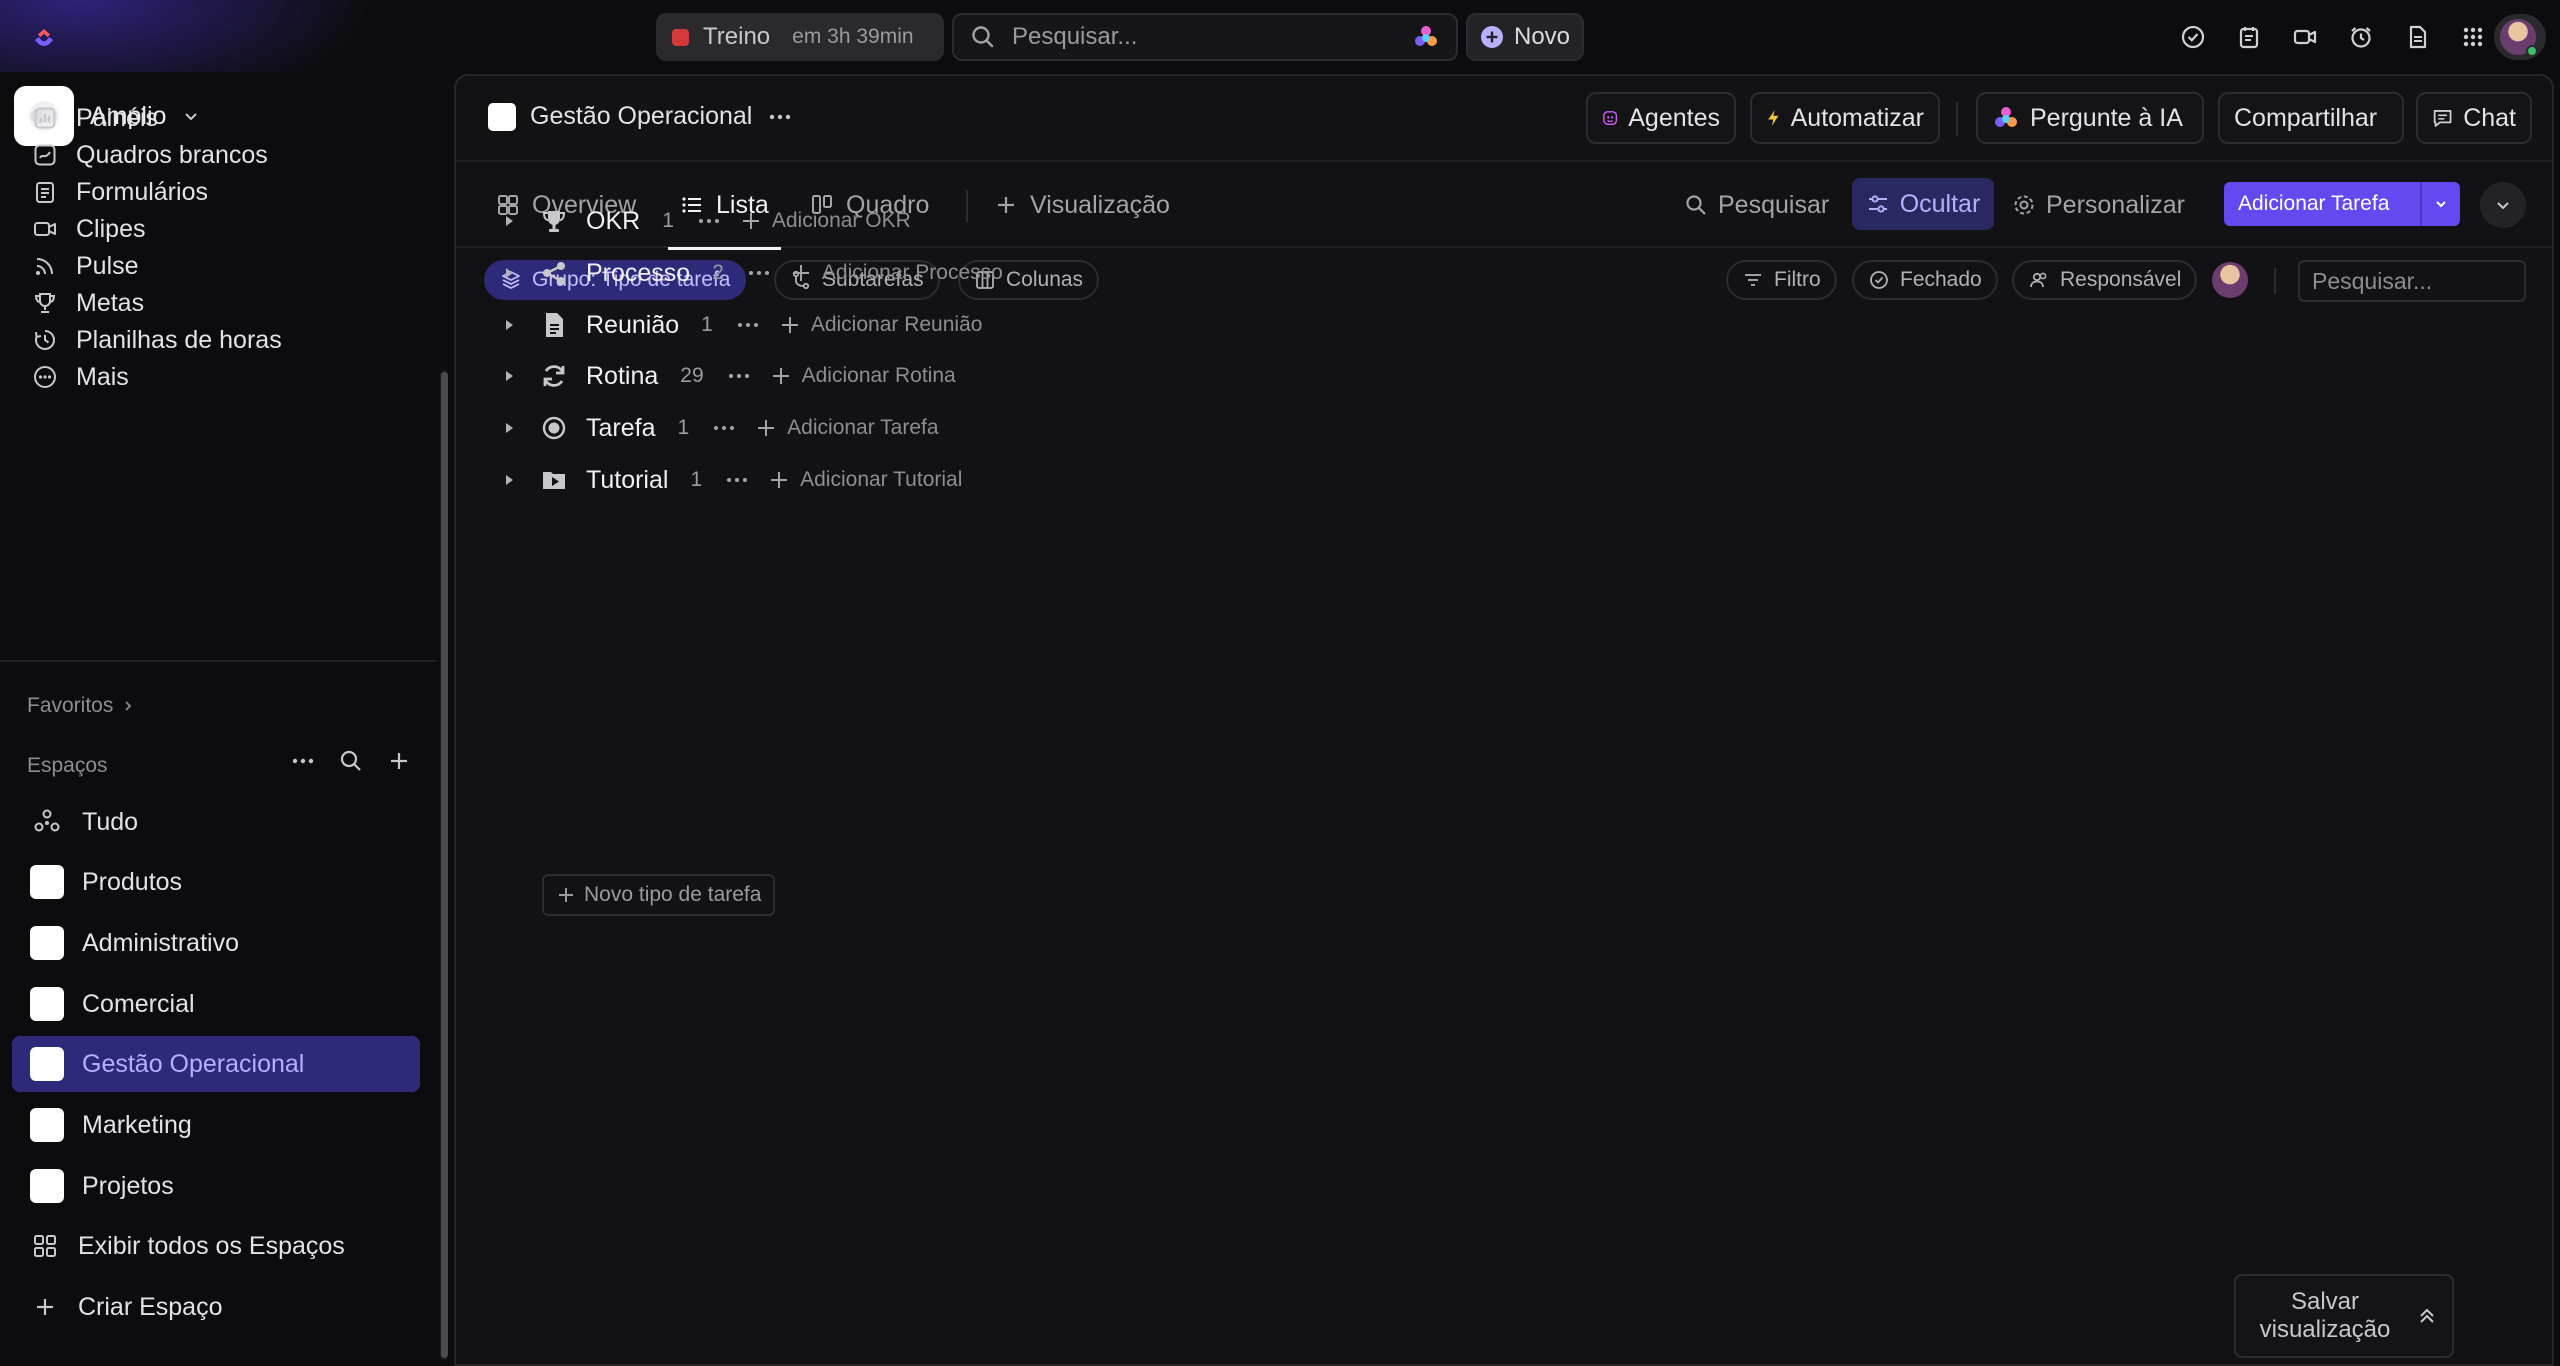 This screenshot has height=1366, width=2560. What do you see at coordinates (216, 882) in the screenshot?
I see `space-item-produtos: Produtos` at bounding box center [216, 882].